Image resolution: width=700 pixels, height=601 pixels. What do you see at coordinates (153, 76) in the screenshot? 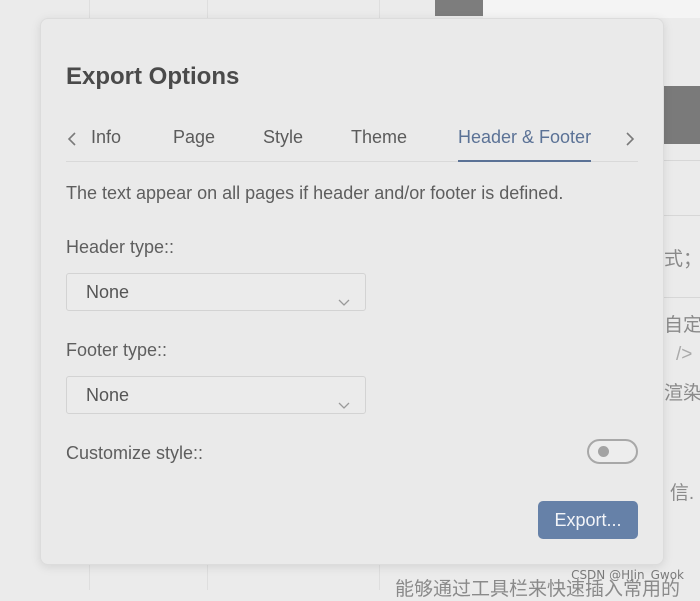
I see `dialog-title: Export Options` at bounding box center [153, 76].